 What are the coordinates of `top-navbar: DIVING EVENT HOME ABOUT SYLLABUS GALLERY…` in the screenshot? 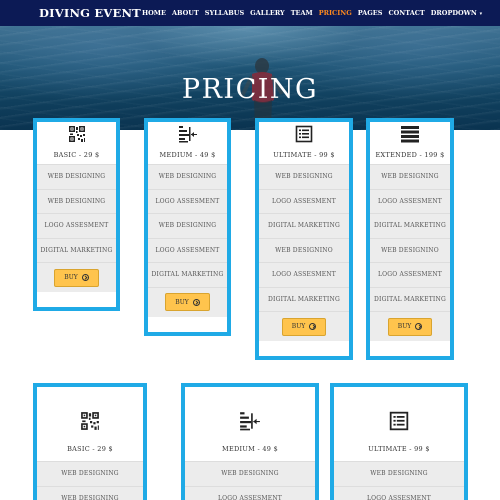 It's located at (250, 13).